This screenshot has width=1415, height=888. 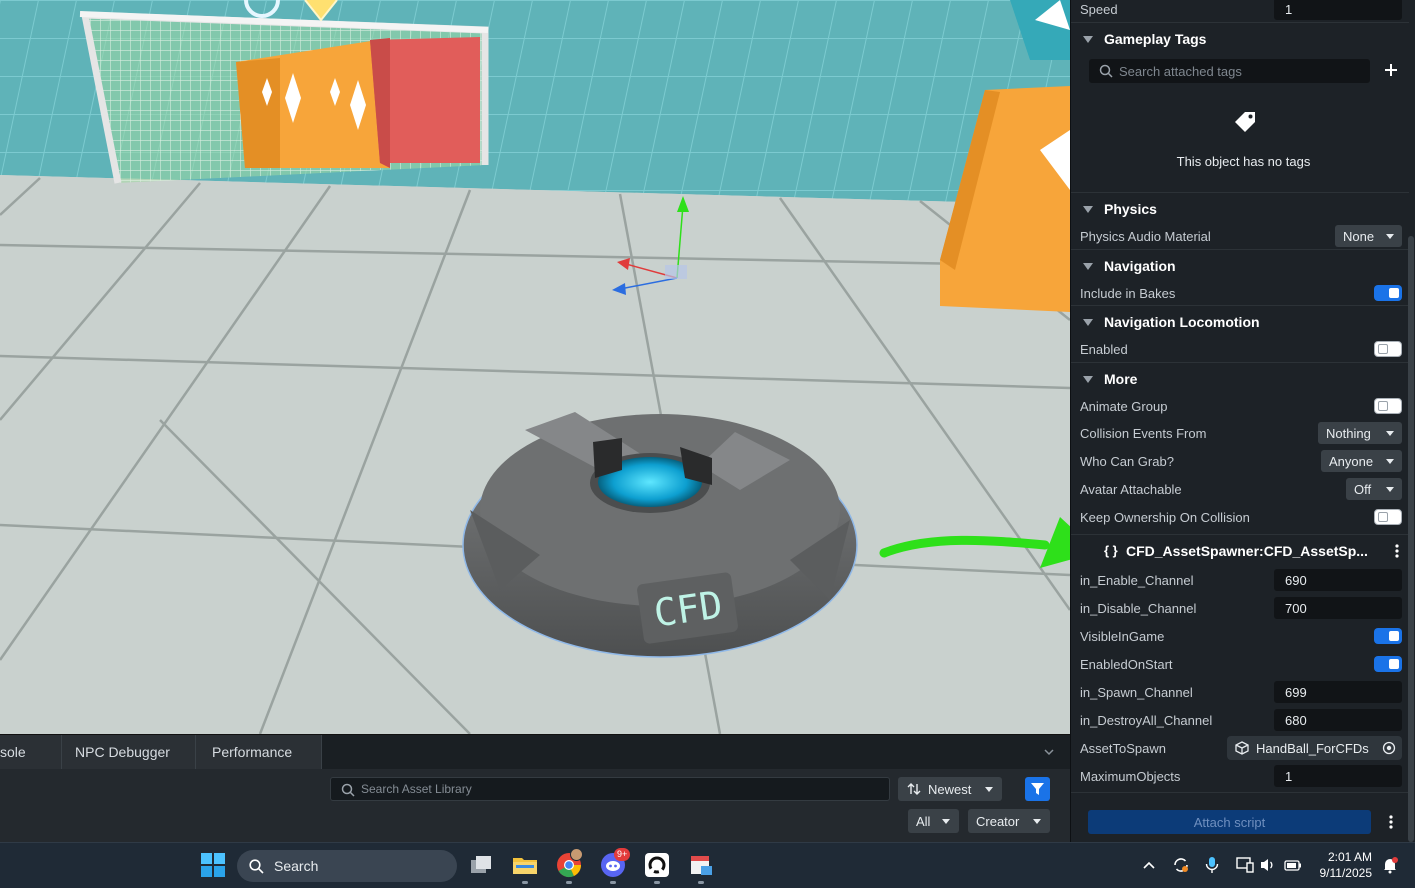 I want to click on keep-ownership-toggle, so click(x=1388, y=517).